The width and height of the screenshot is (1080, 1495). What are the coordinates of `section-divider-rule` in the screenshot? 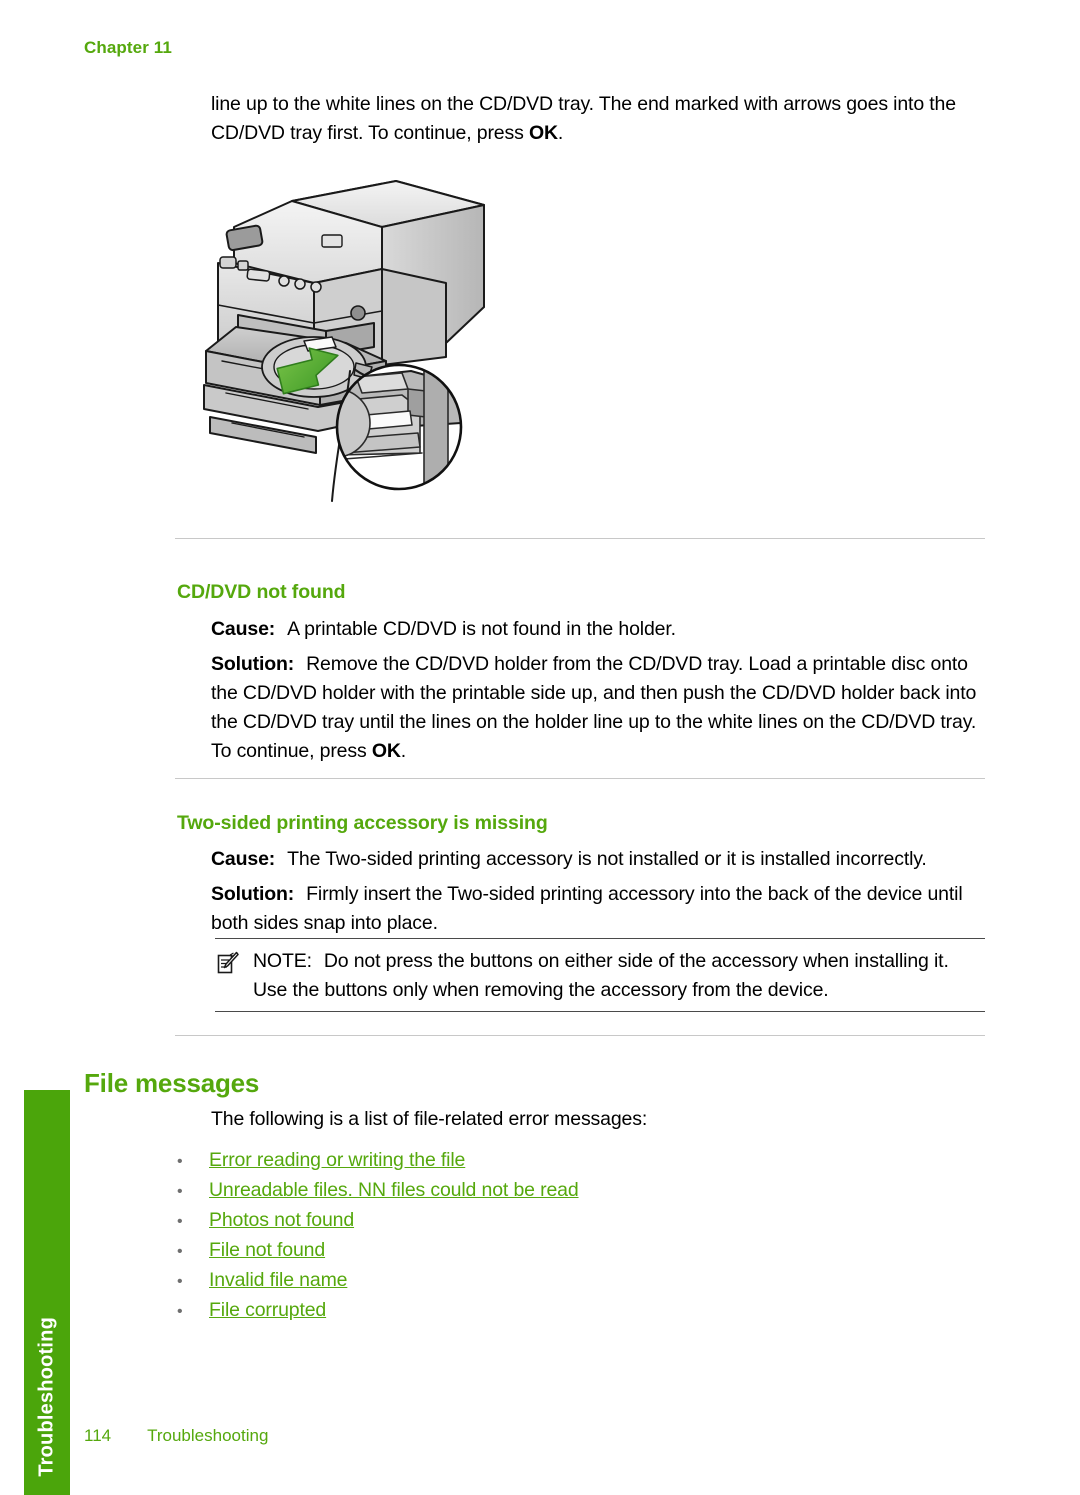 It's located at (580, 538).